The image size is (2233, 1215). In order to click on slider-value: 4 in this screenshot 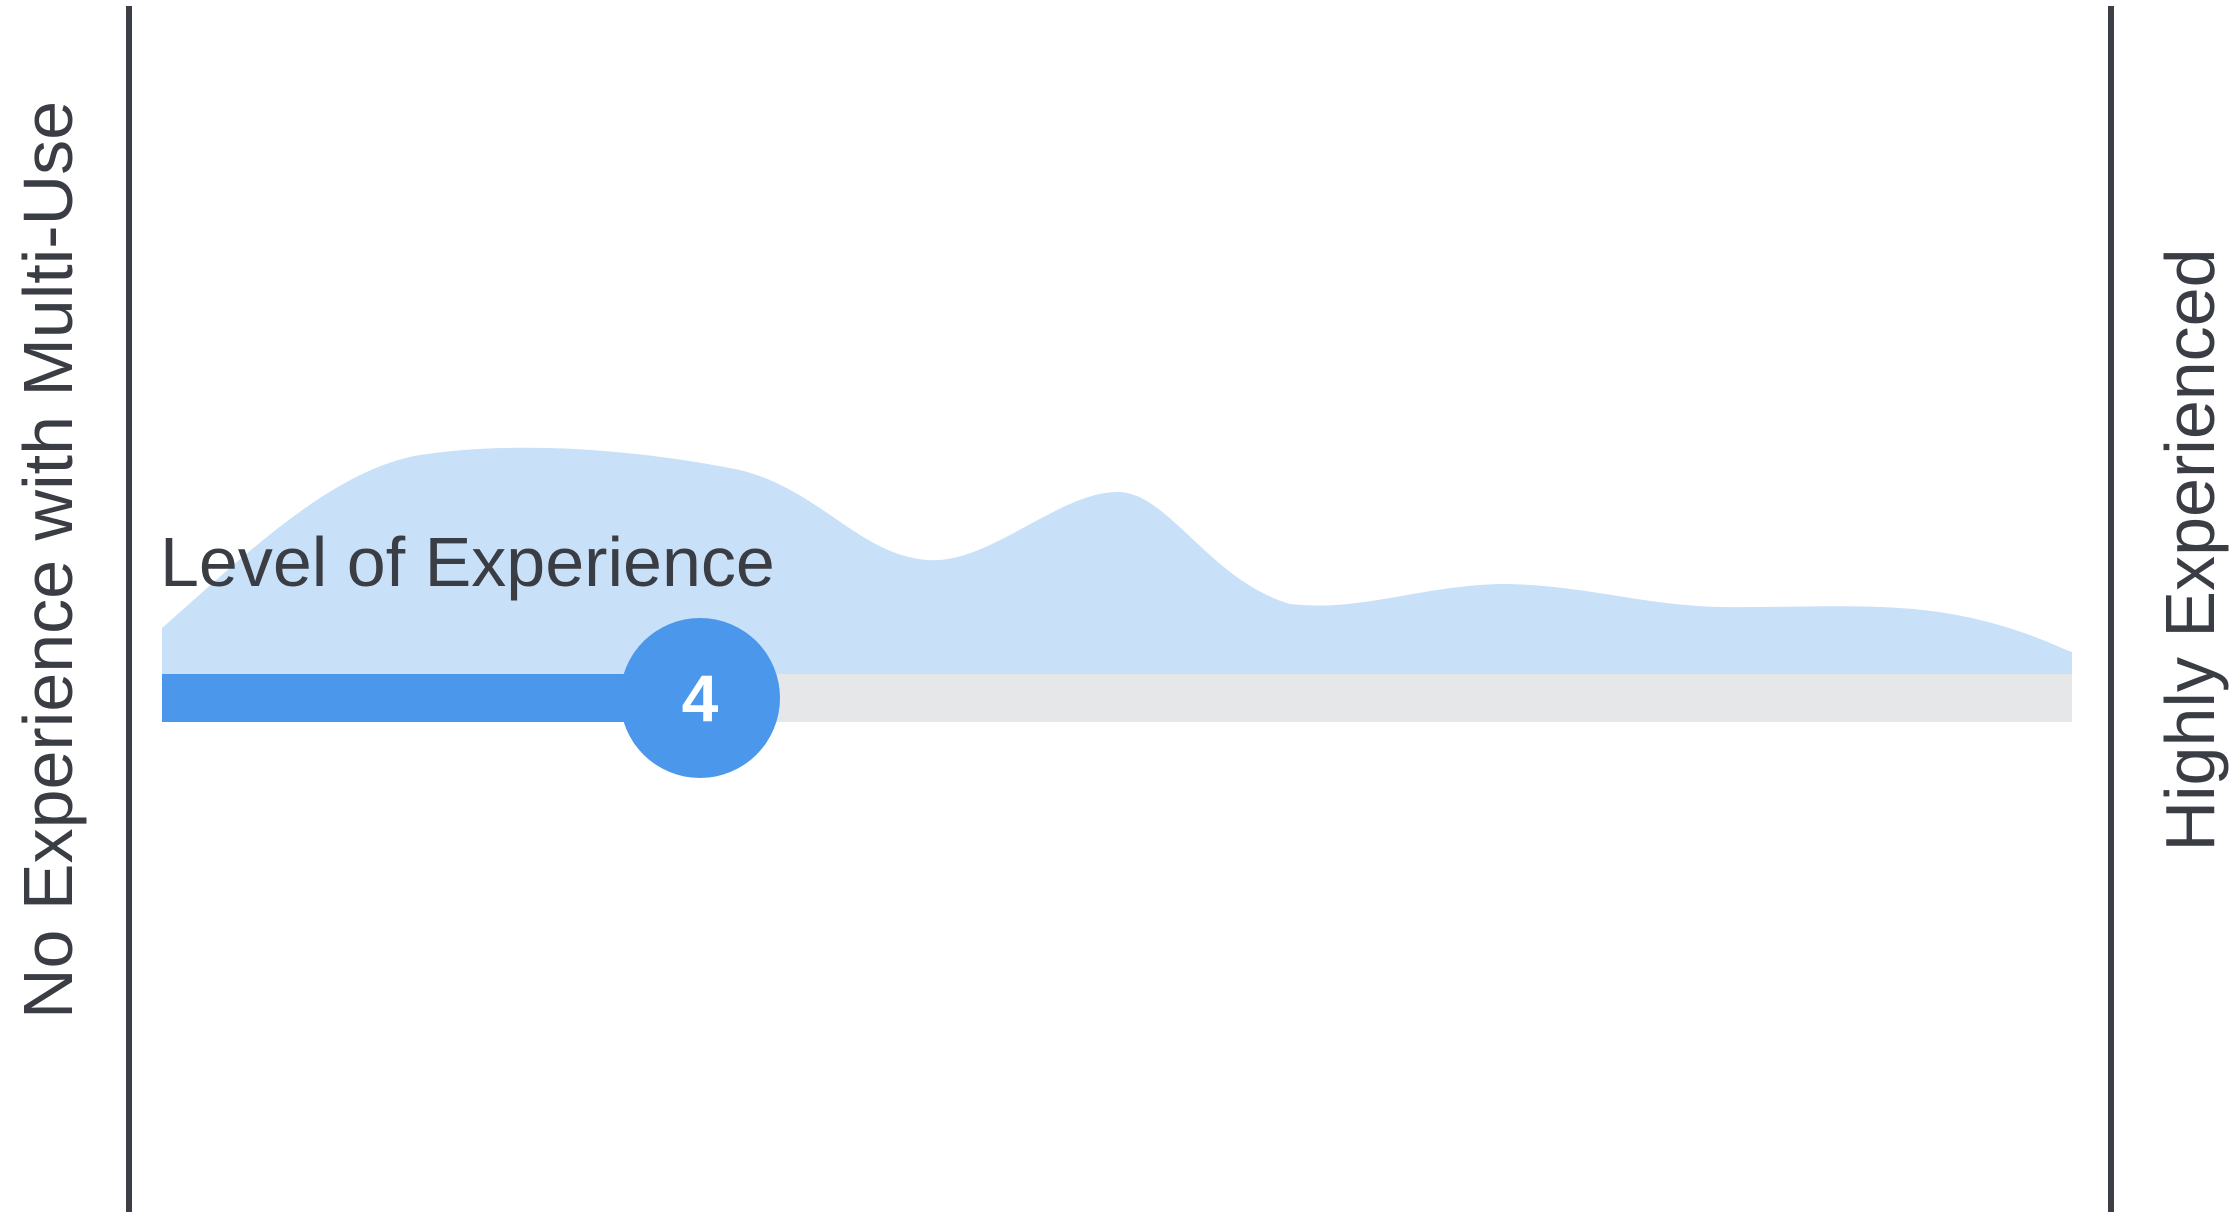, I will do `click(700, 698)`.